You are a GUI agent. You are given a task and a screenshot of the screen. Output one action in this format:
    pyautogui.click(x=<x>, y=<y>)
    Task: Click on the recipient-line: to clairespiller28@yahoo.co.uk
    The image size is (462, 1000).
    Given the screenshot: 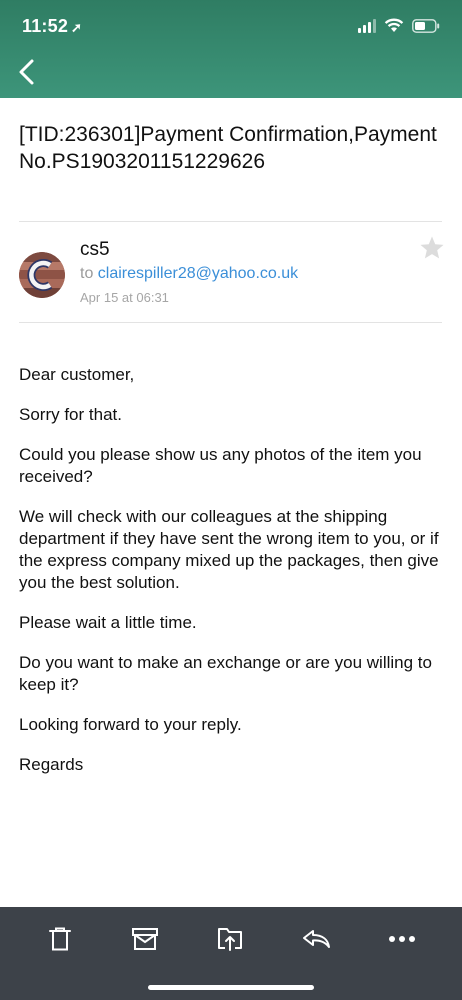 What is the action you would take?
    pyautogui.click(x=189, y=274)
    